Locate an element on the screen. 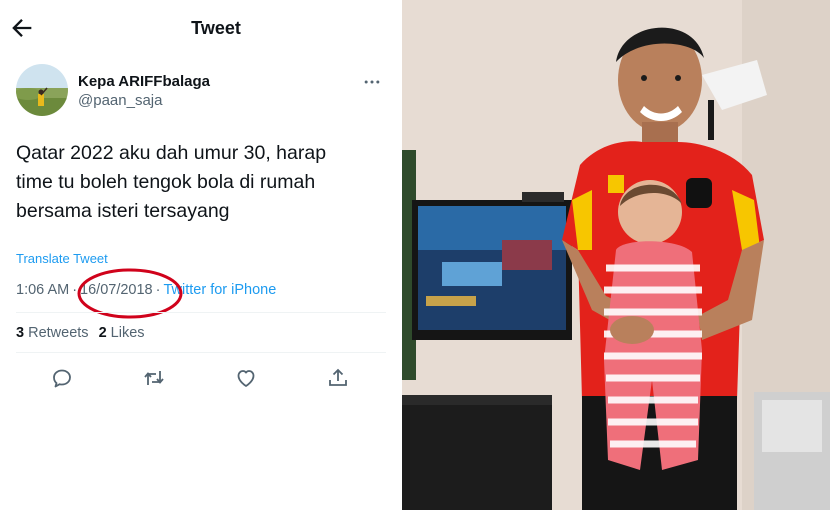 This screenshot has height=510, width=830. tweet-text-line: Qatar 2022 aku dah umur 30, harap is located at coordinates (171, 153).